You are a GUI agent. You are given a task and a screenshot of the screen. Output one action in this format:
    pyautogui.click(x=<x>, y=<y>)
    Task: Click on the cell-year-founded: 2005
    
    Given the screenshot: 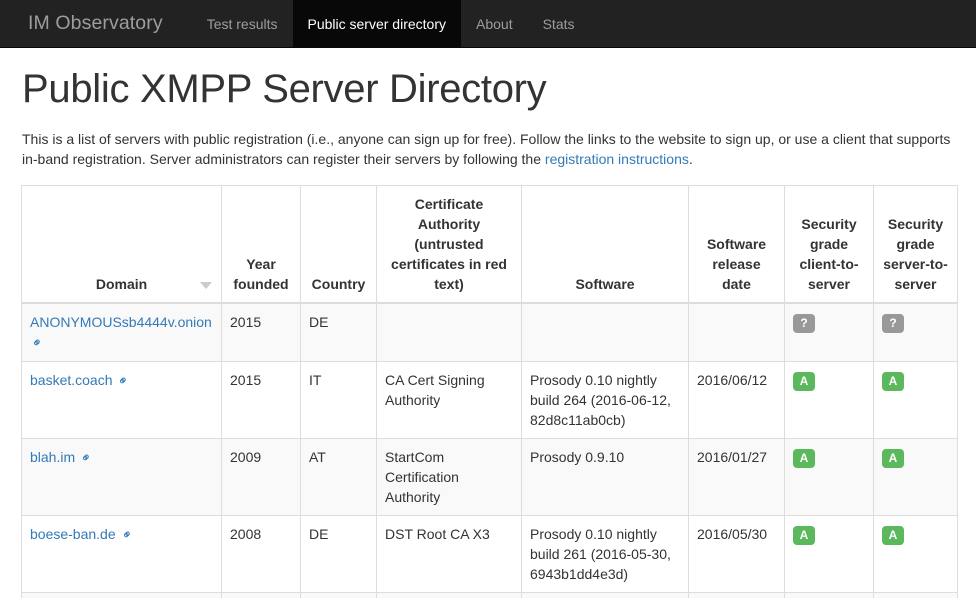 What is the action you would take?
    pyautogui.click(x=261, y=595)
    